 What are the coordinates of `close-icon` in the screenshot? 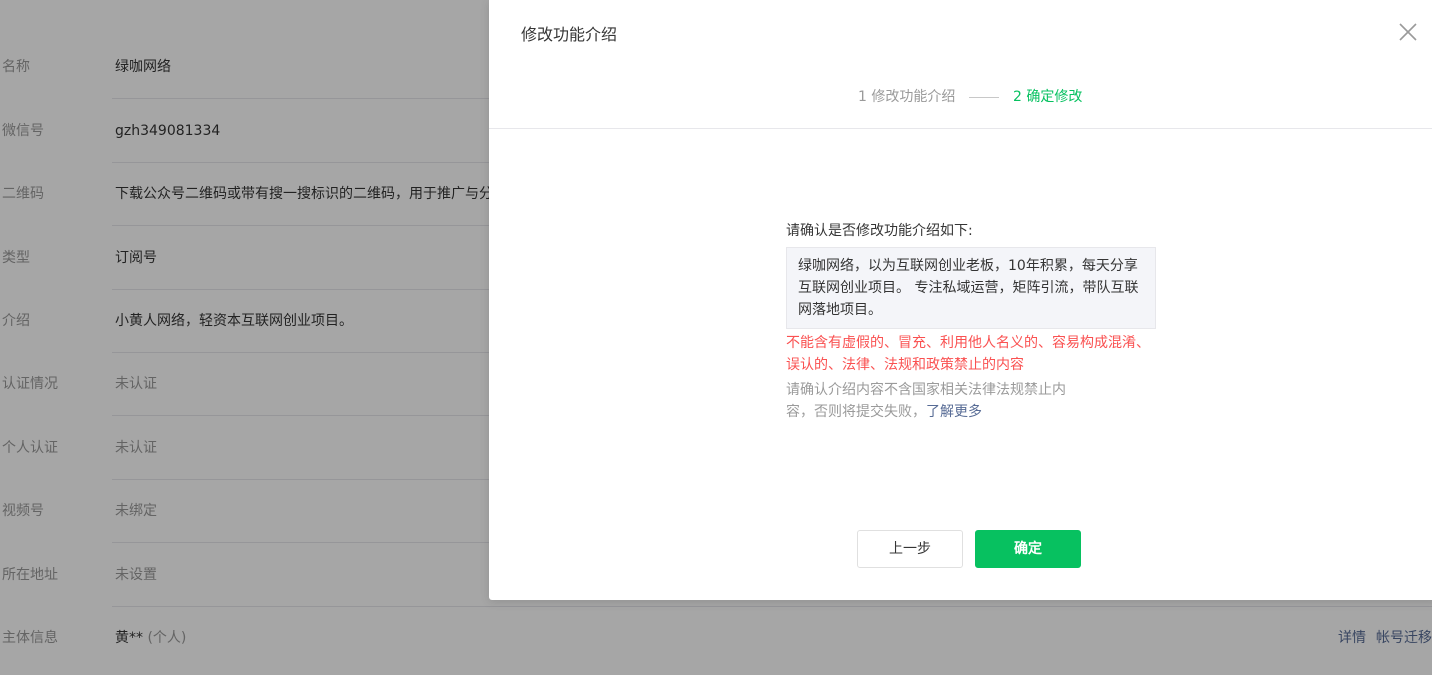 It's located at (1408, 32).